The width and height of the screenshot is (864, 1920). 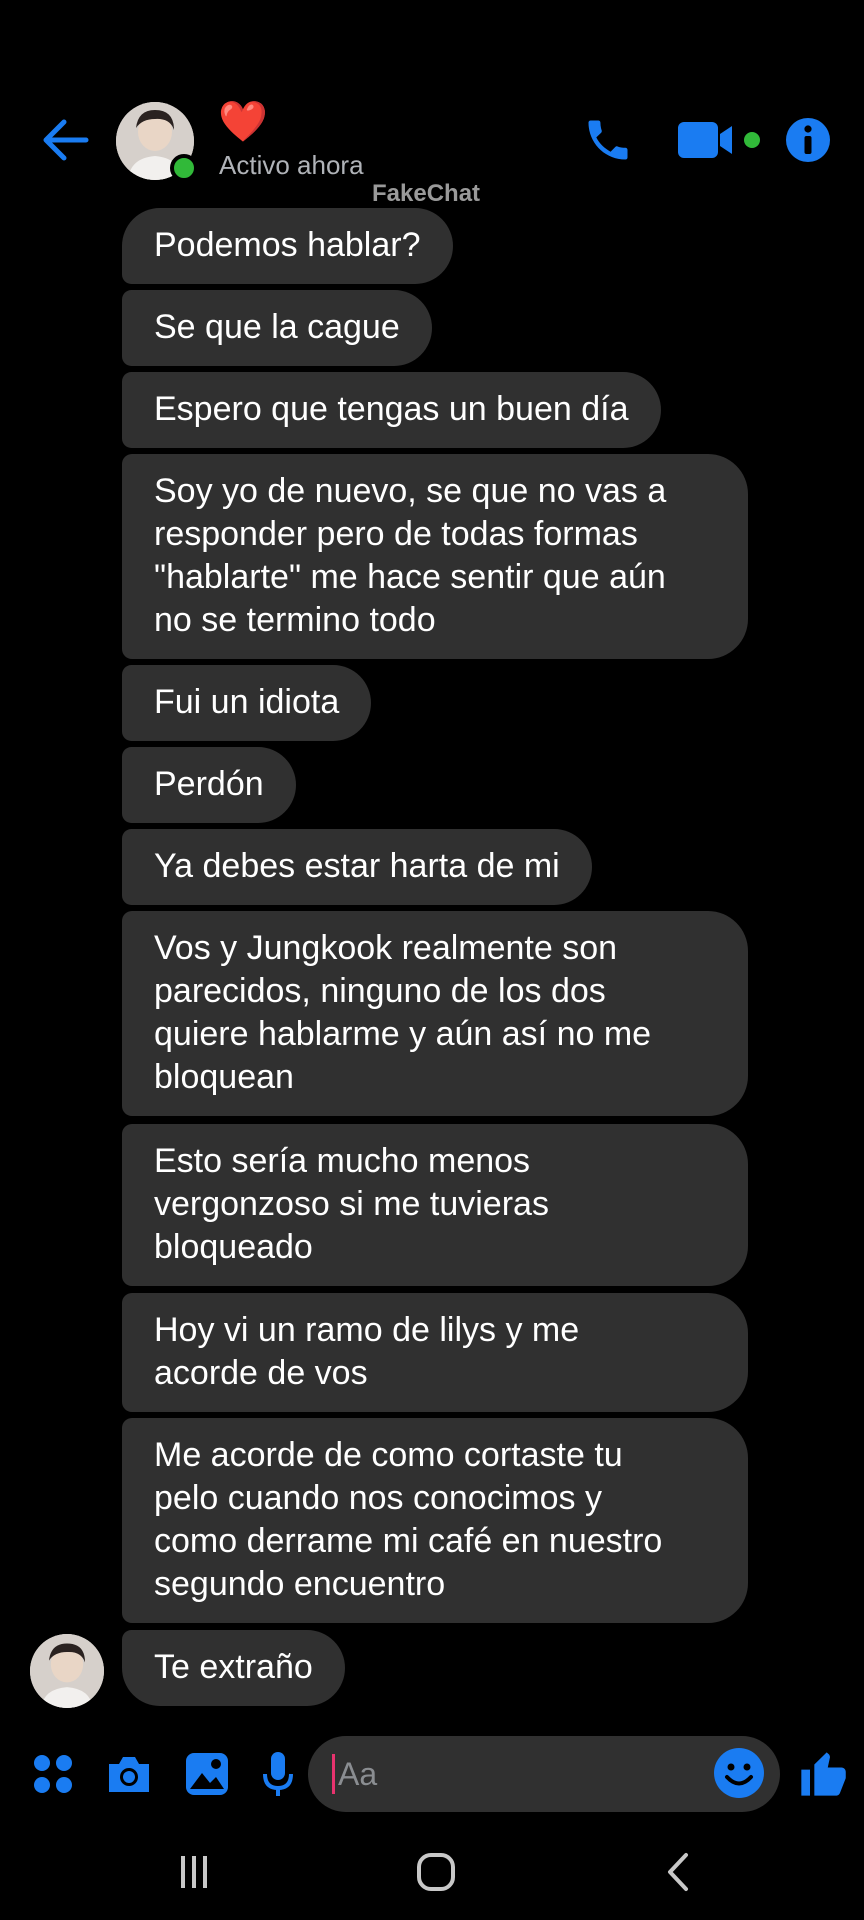 I want to click on microphone-button, so click(x=278, y=1774).